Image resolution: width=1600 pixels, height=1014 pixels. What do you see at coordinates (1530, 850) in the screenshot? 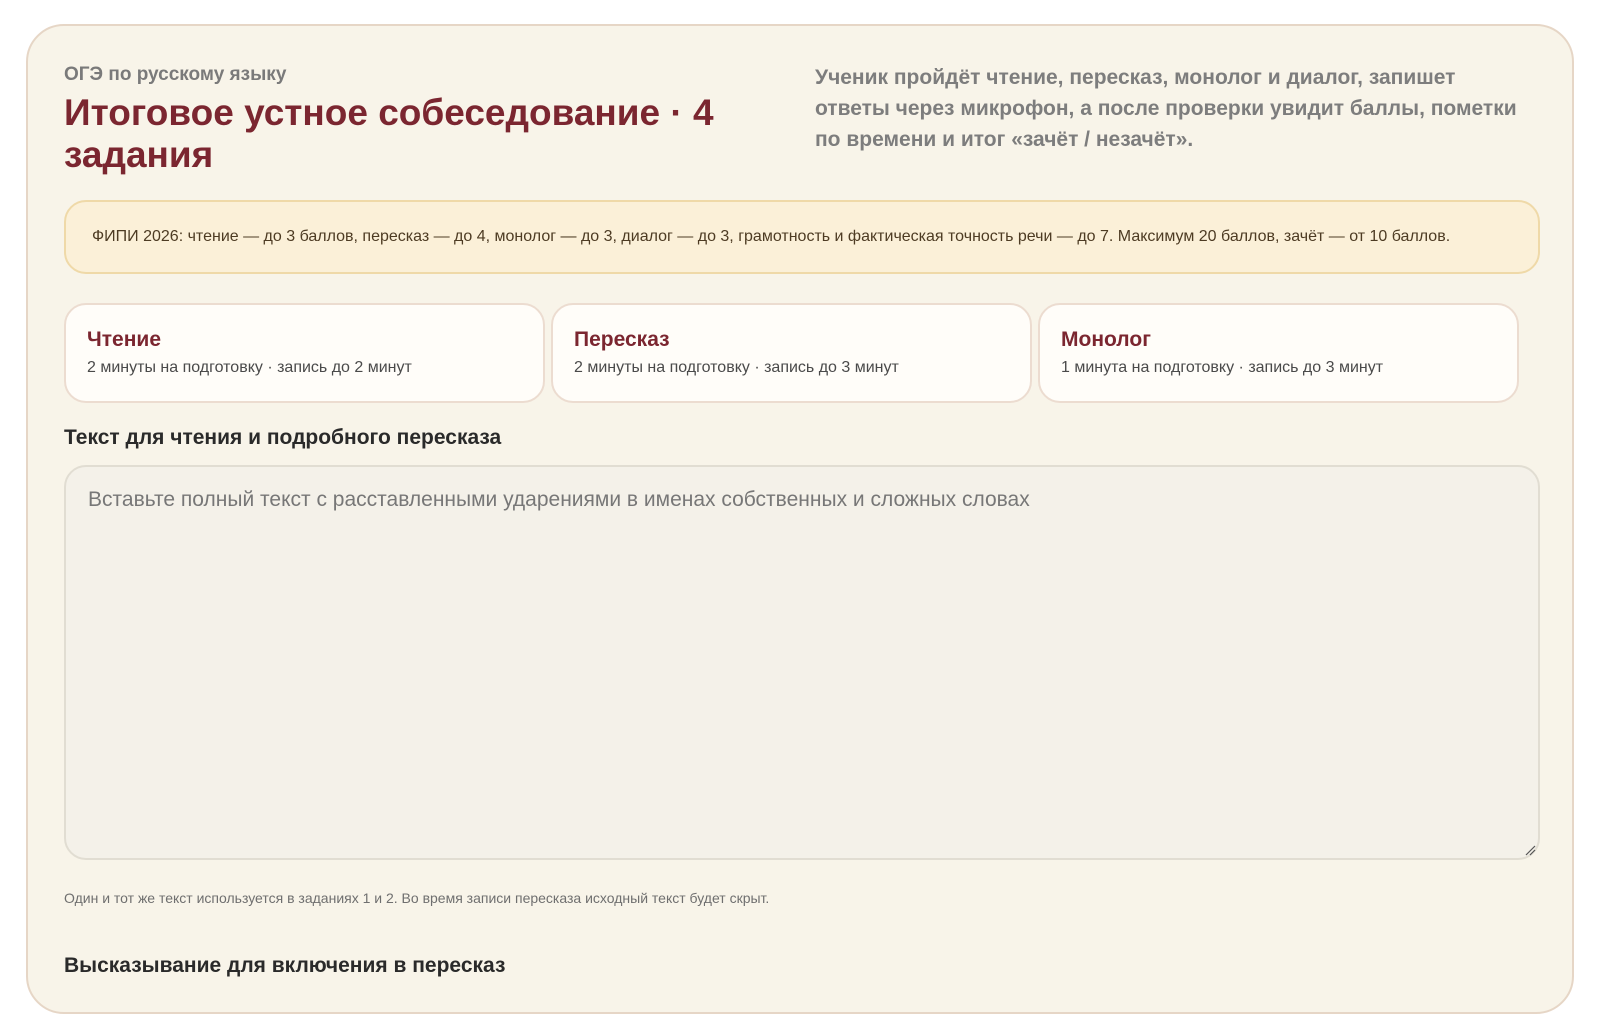
I see `resize-handle-icon` at bounding box center [1530, 850].